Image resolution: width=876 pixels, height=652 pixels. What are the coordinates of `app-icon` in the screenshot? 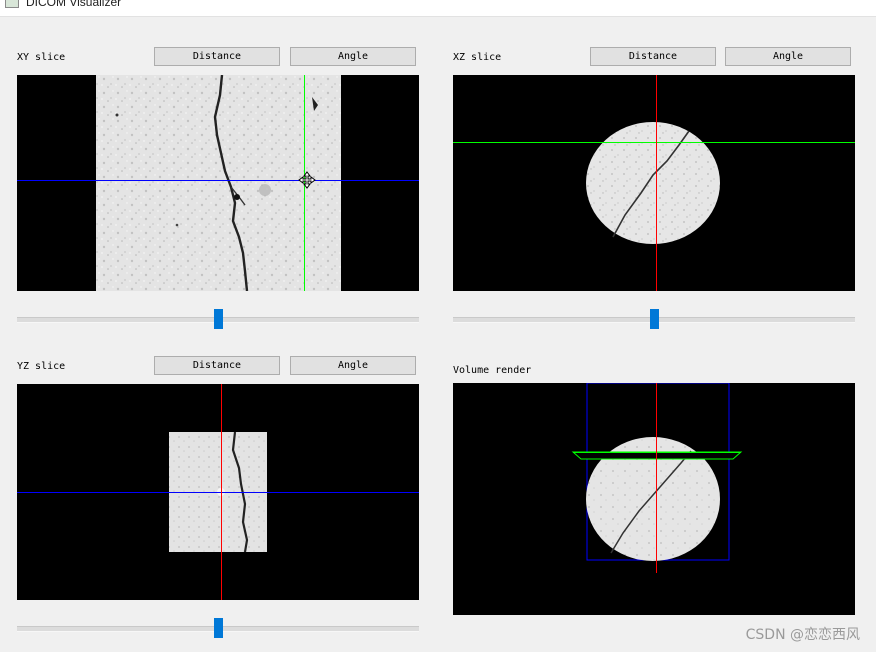 It's located at (12, 4).